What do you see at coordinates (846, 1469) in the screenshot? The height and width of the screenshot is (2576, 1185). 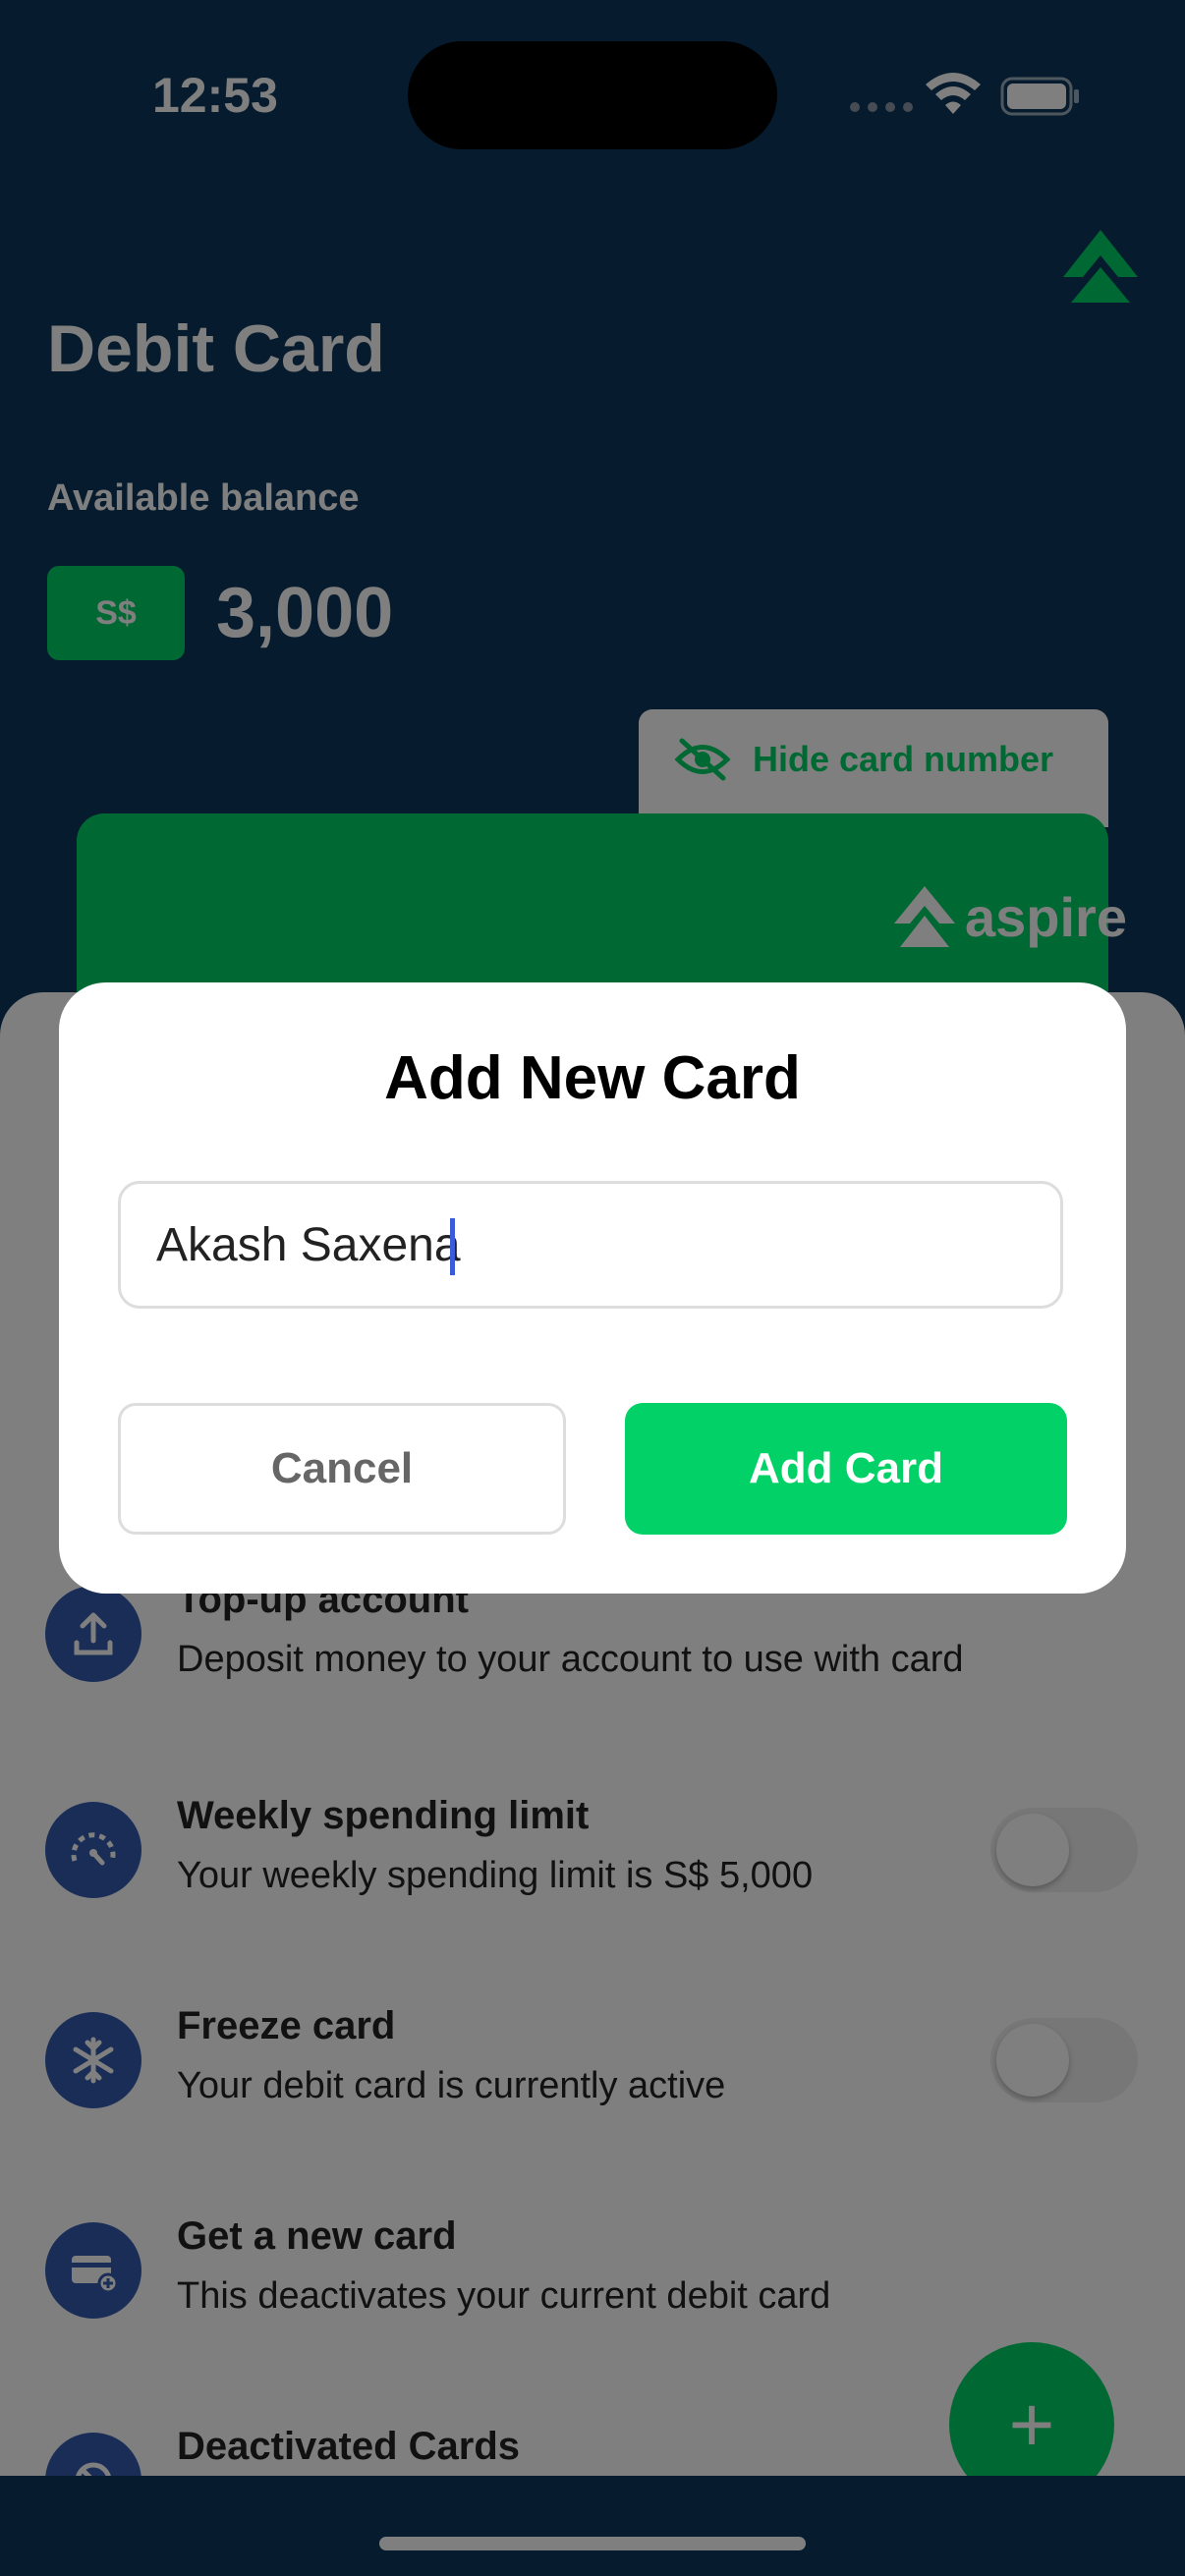 I see `add-card-button: Add Card` at bounding box center [846, 1469].